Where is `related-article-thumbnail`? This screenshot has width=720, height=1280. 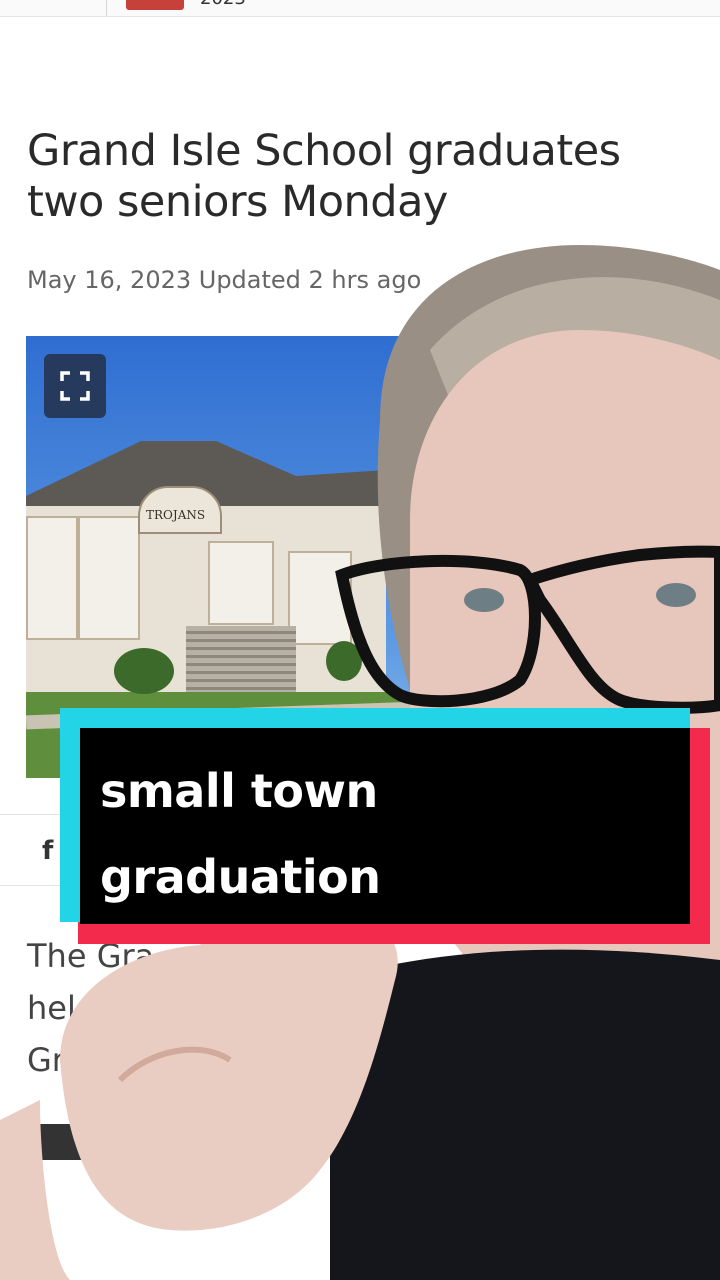 related-article-thumbnail is located at coordinates (155, 5).